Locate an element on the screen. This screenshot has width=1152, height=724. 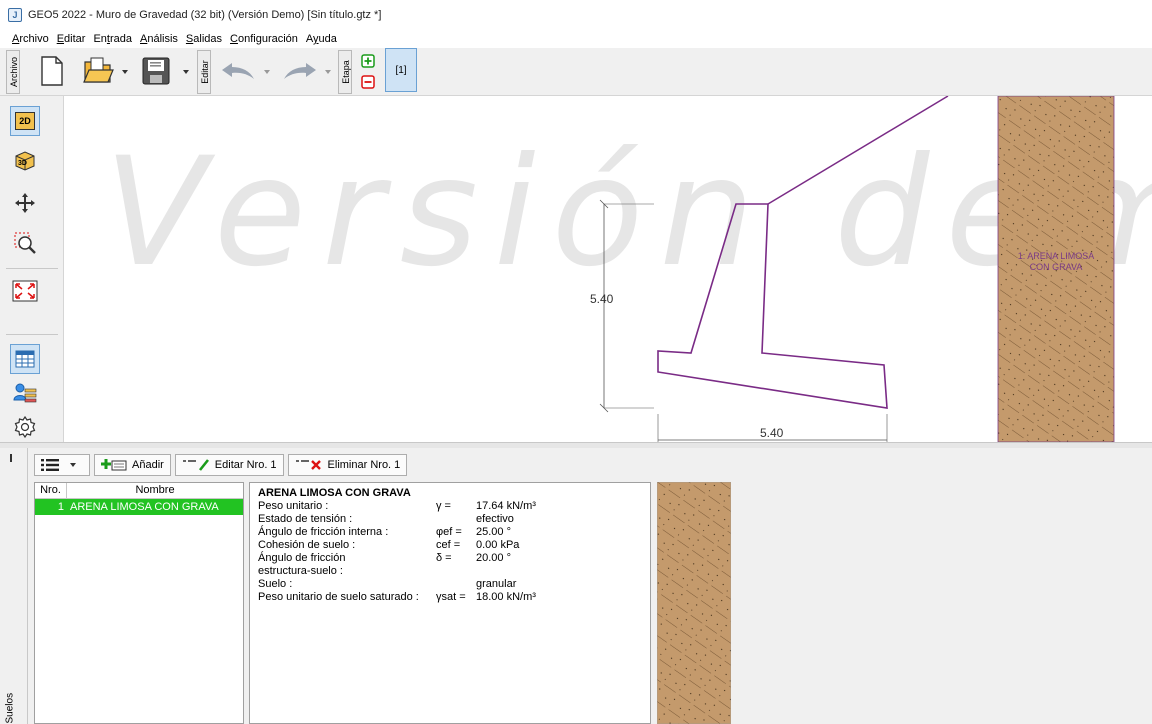
soil-layer-label: 1: ARENA LIMOSA CON GRAVA is located at coordinates (1056, 261).